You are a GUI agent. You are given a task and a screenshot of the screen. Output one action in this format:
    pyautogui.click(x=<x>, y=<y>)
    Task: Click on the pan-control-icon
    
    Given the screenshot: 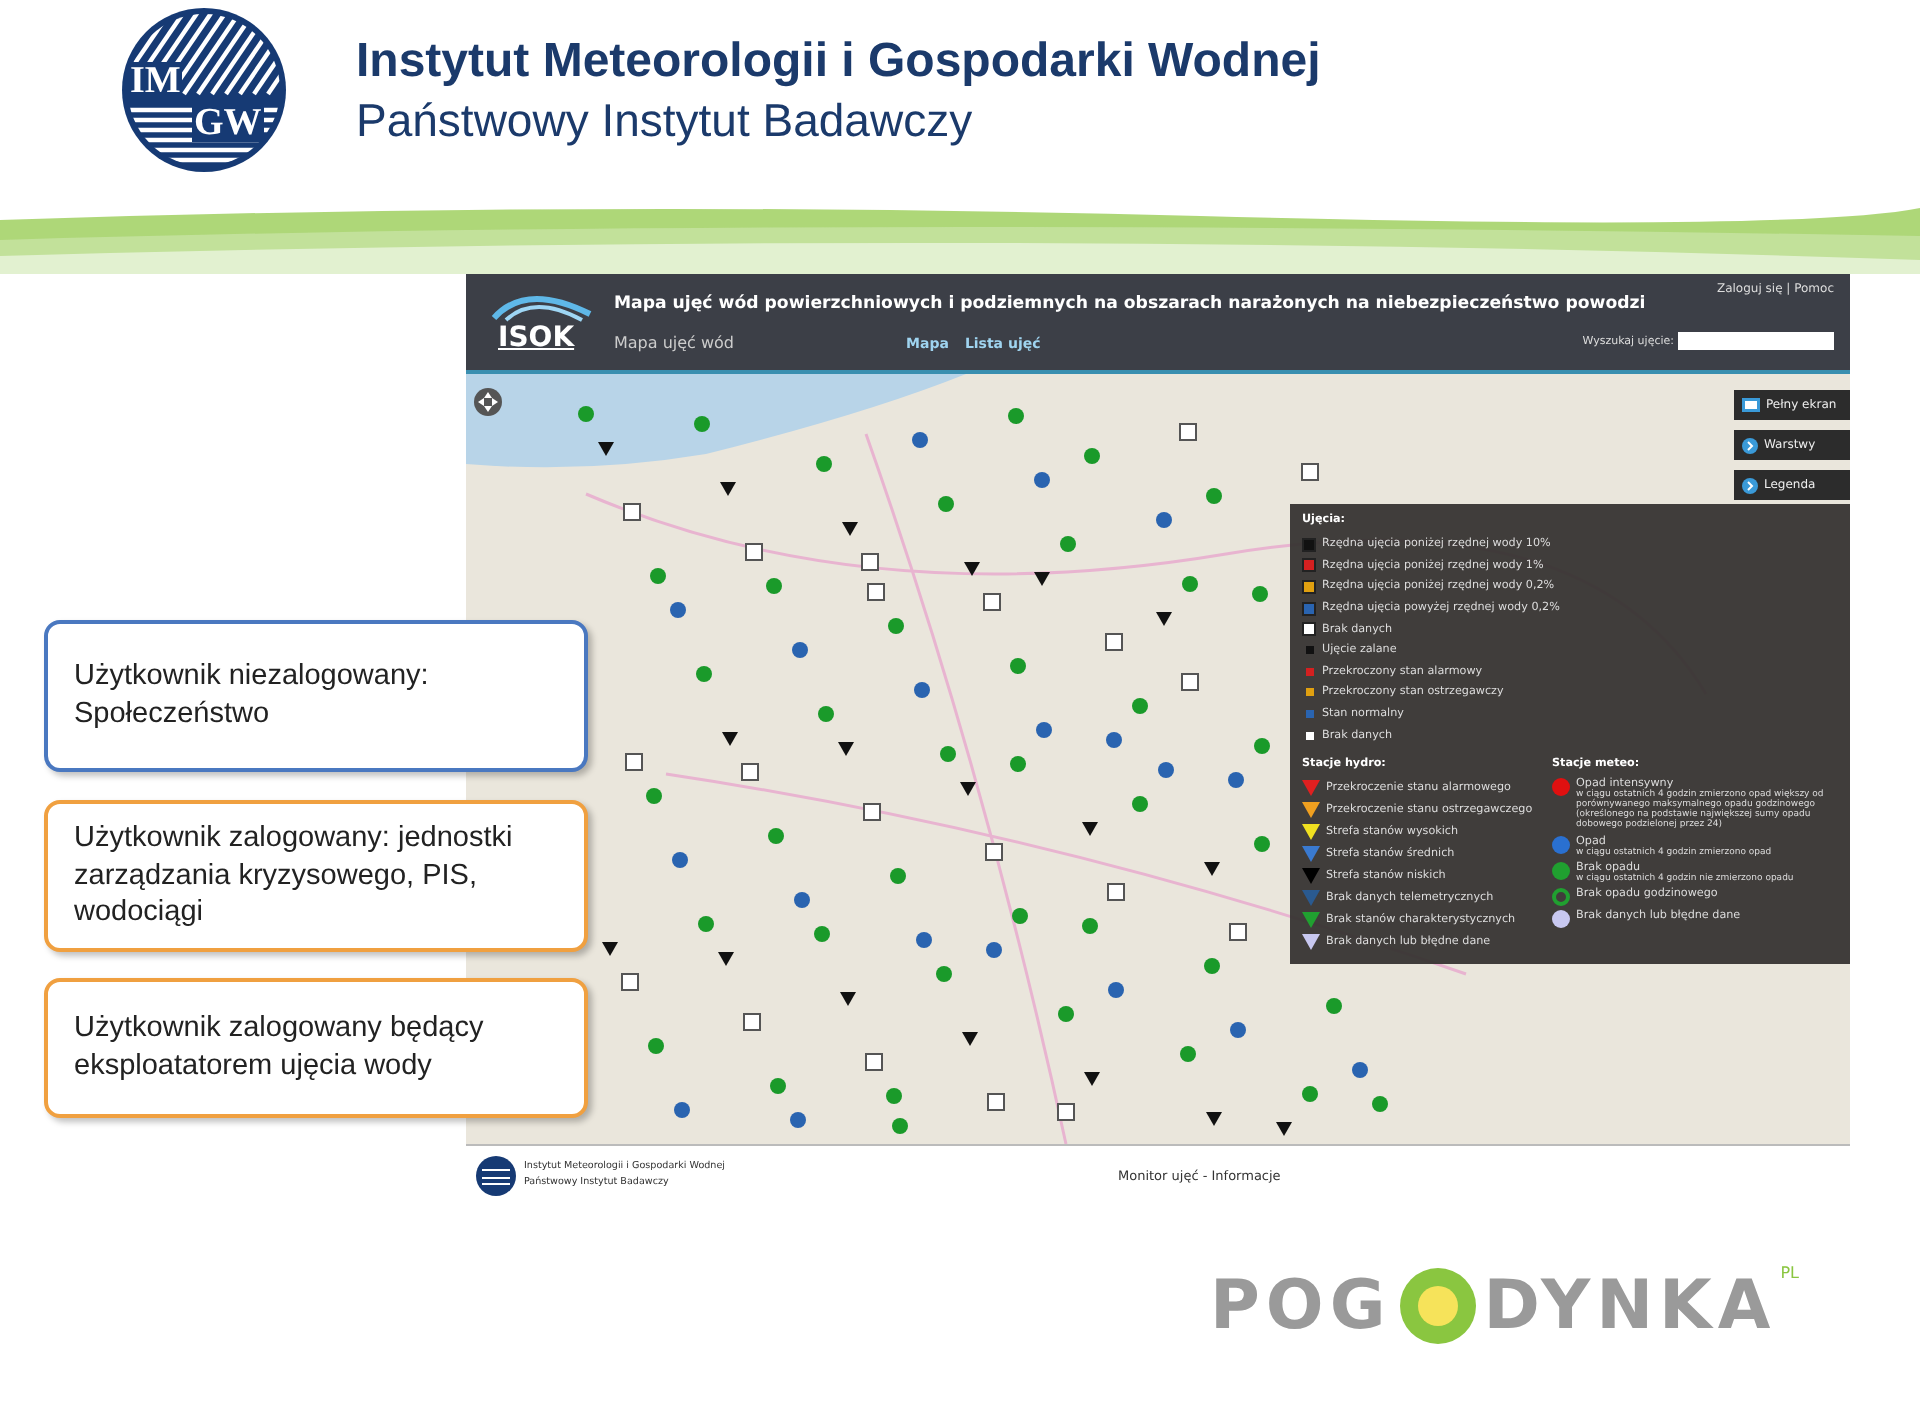 What is the action you would take?
    pyautogui.click(x=488, y=402)
    